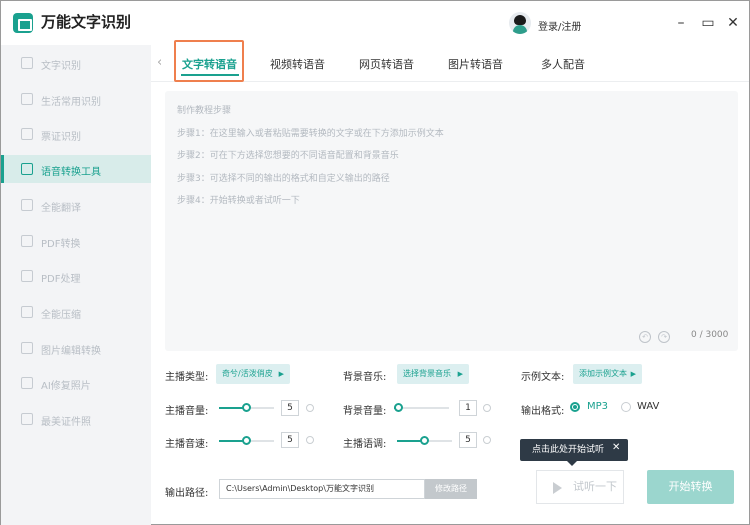 Image resolution: width=750 pixels, height=525 pixels. What do you see at coordinates (386, 64) in the screenshot?
I see `tab-web-to-speech: 网页转语音` at bounding box center [386, 64].